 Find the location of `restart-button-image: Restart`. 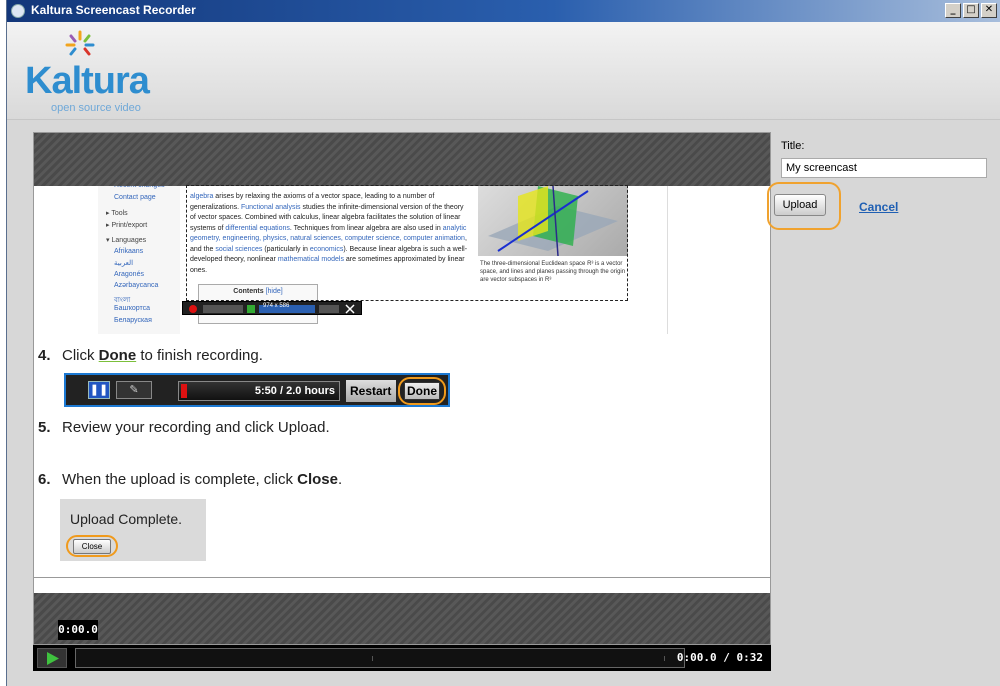

restart-button-image: Restart is located at coordinates (371, 391).